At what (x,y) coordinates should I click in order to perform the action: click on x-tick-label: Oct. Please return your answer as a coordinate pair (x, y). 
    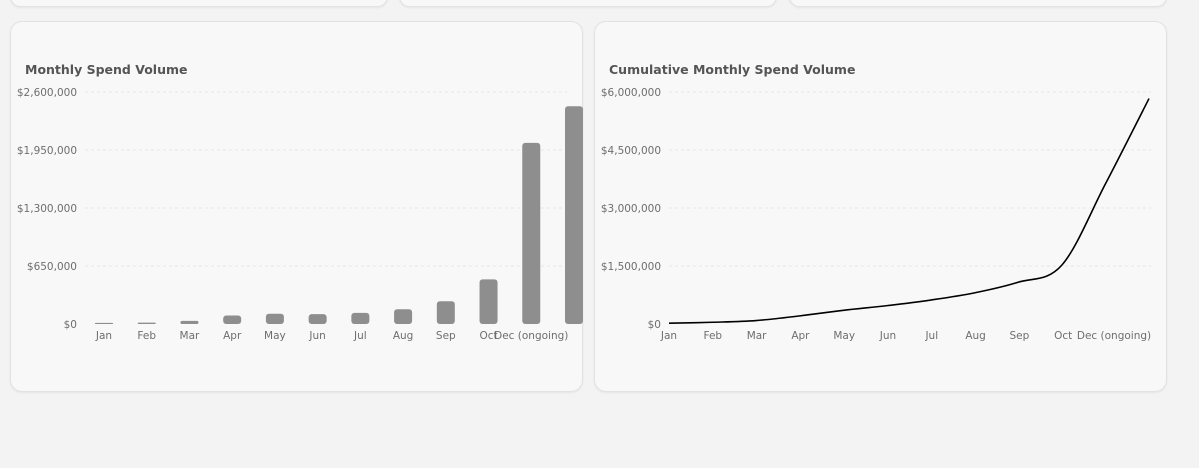
    Looking at the image, I should click on (1063, 336).